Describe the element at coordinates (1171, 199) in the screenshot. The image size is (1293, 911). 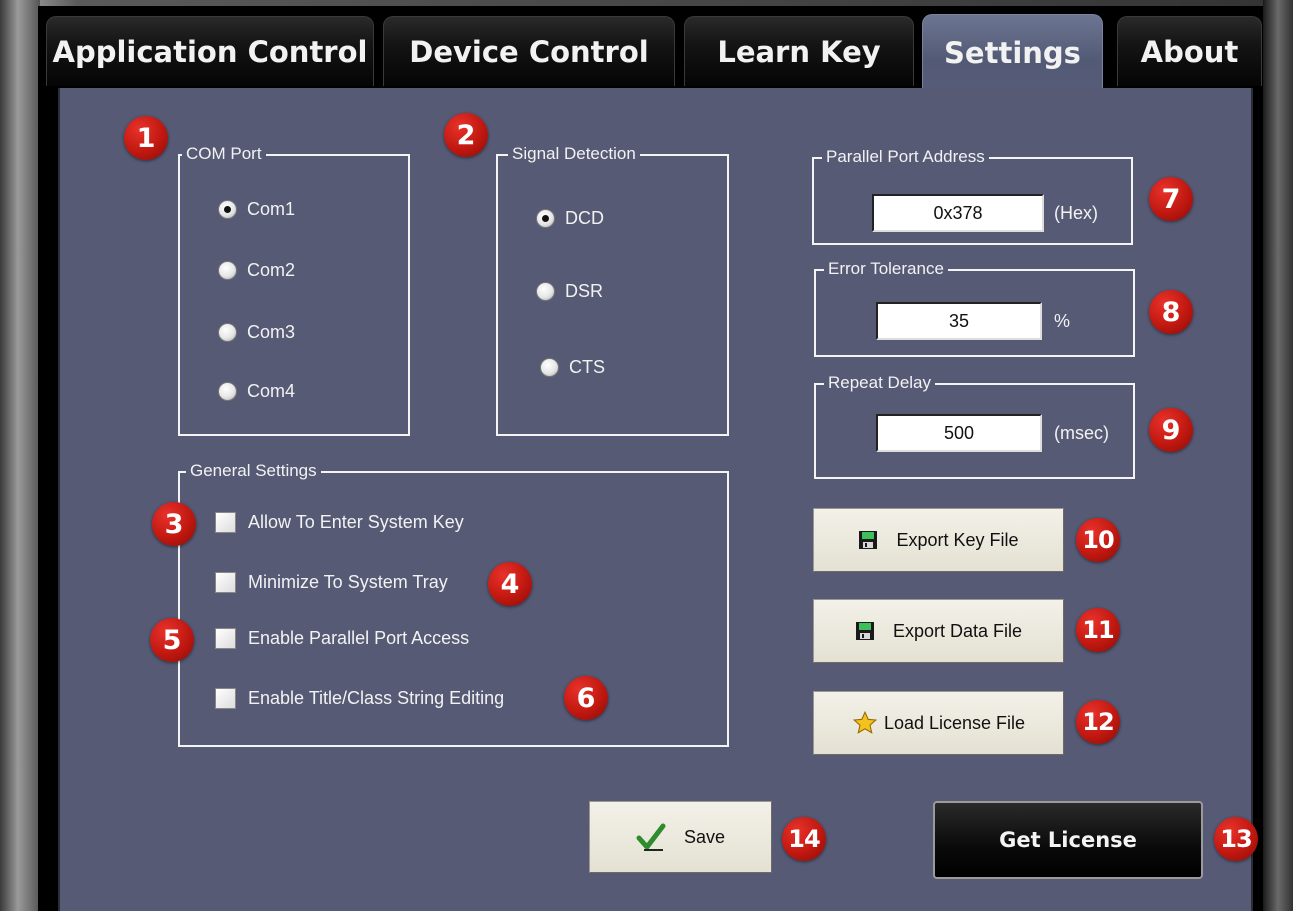
I see `callout-badge-7: 7` at that location.